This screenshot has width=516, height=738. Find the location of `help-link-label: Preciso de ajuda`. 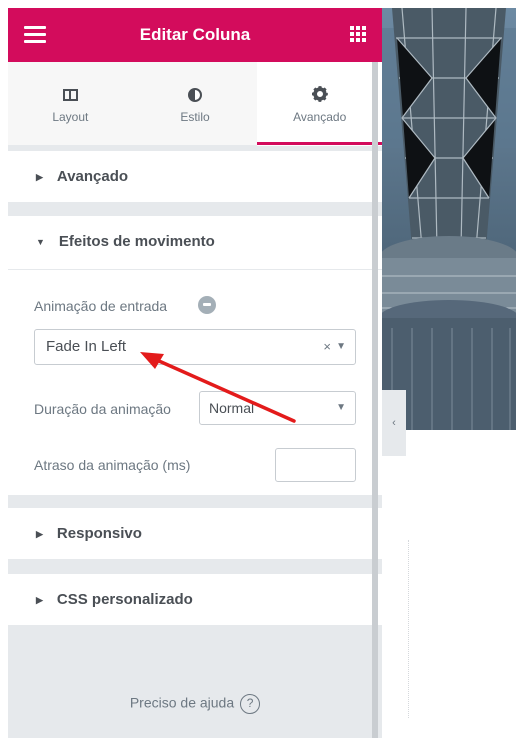

help-link-label: Preciso de ajuda is located at coordinates (182, 702).